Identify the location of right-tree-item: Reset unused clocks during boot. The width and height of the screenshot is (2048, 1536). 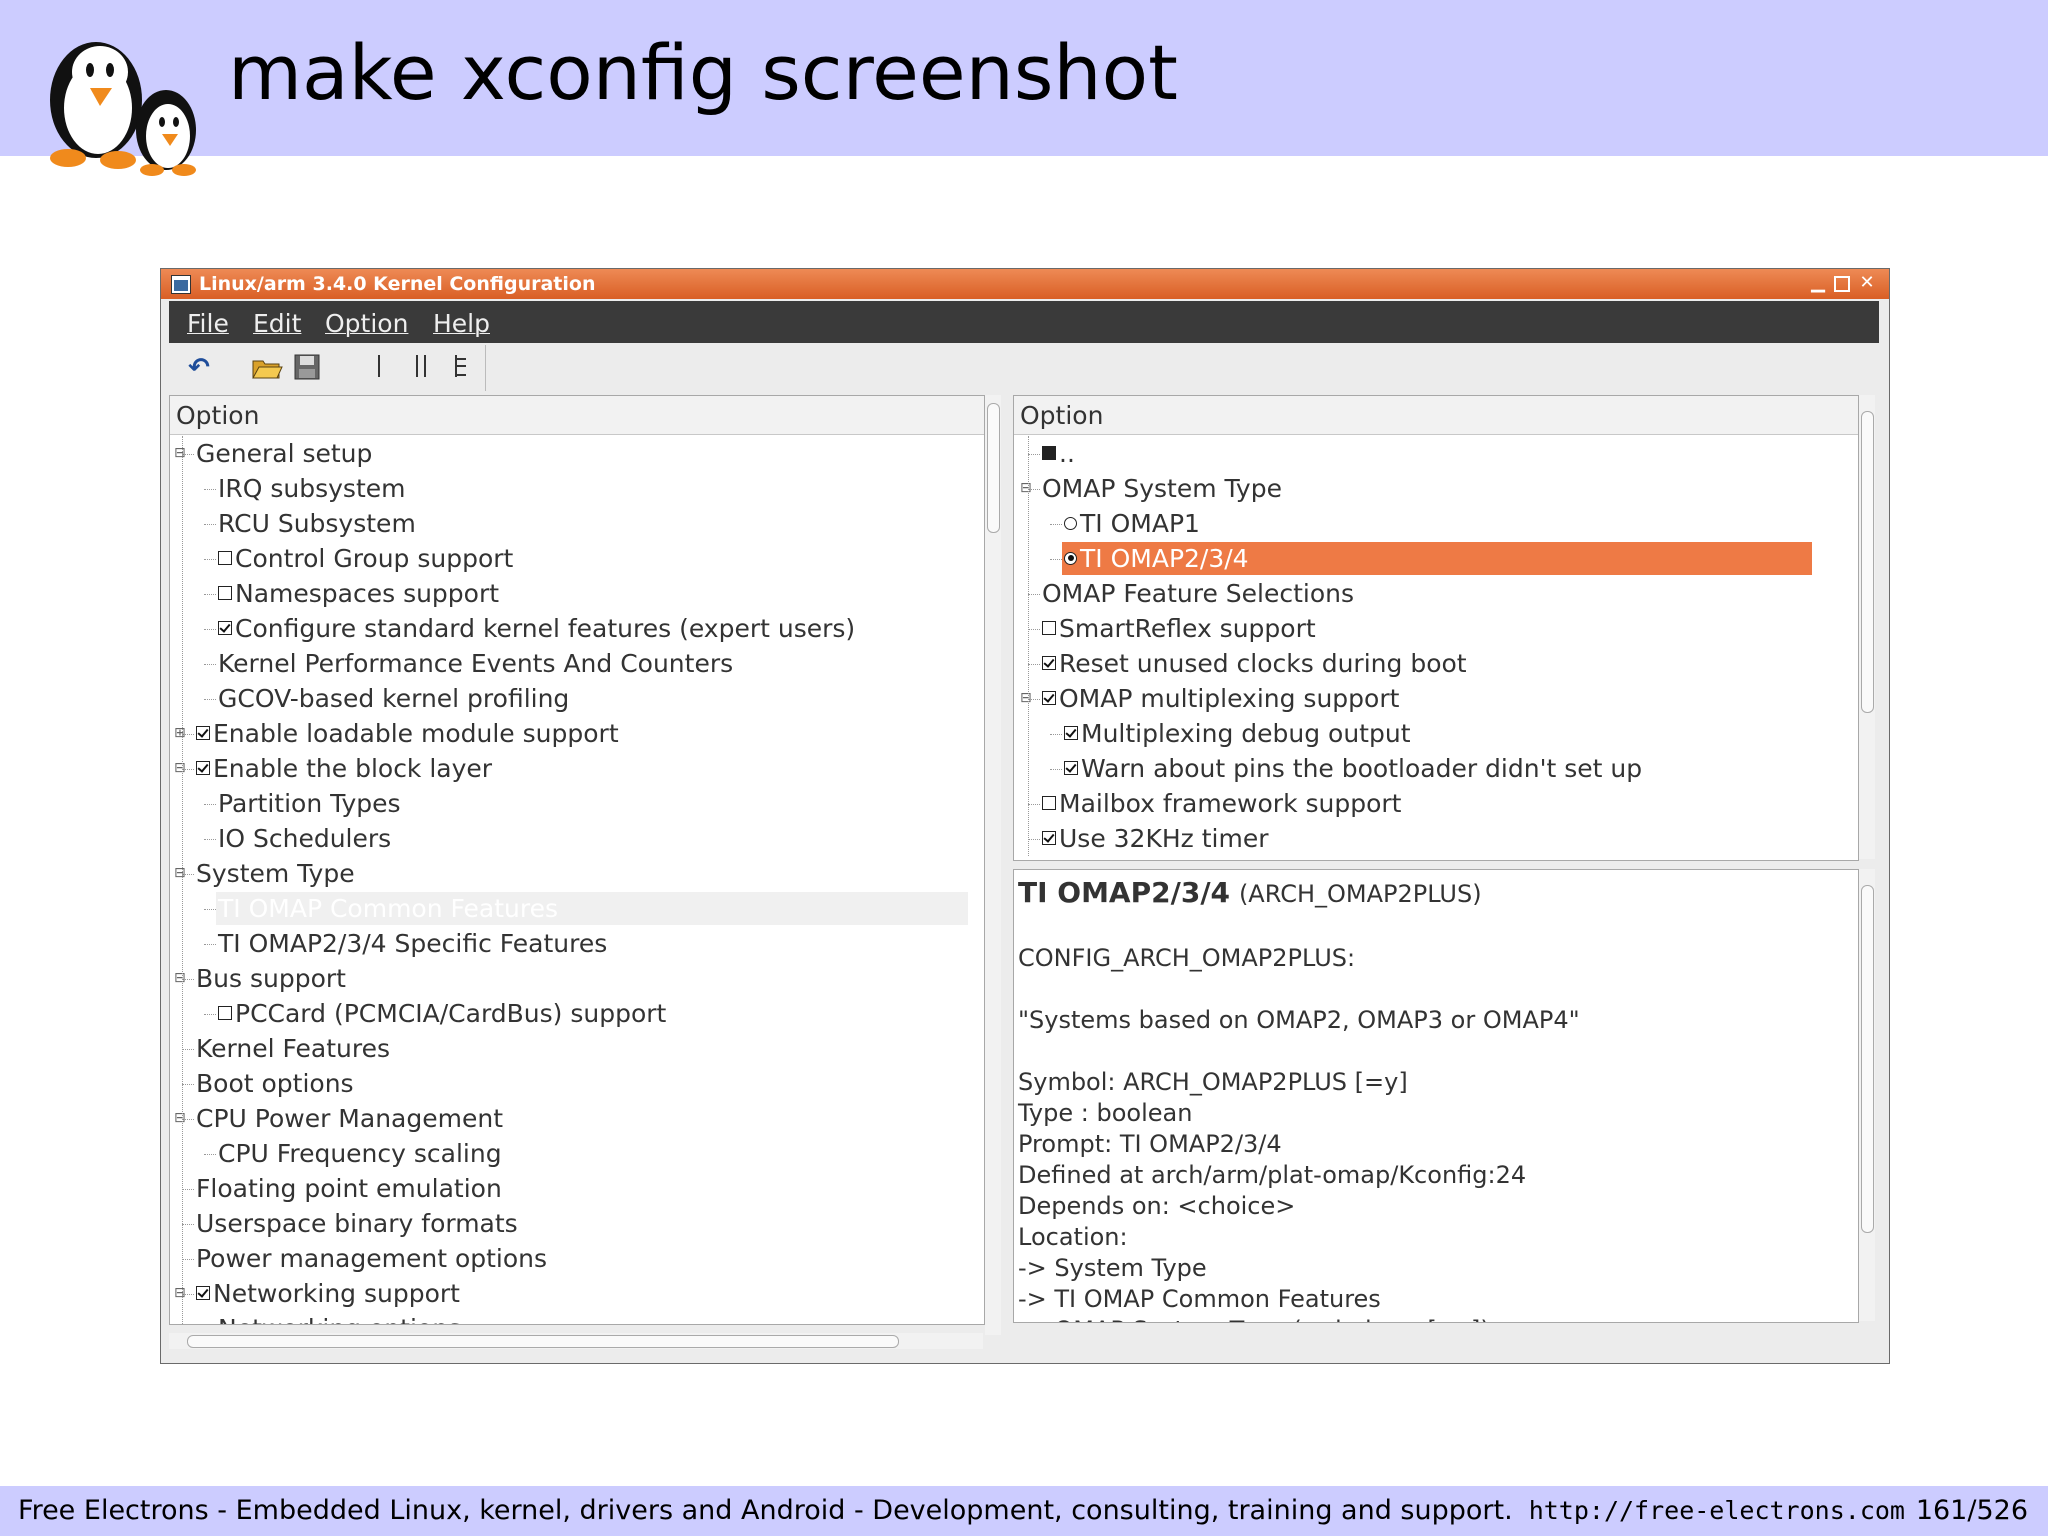
(1254, 663).